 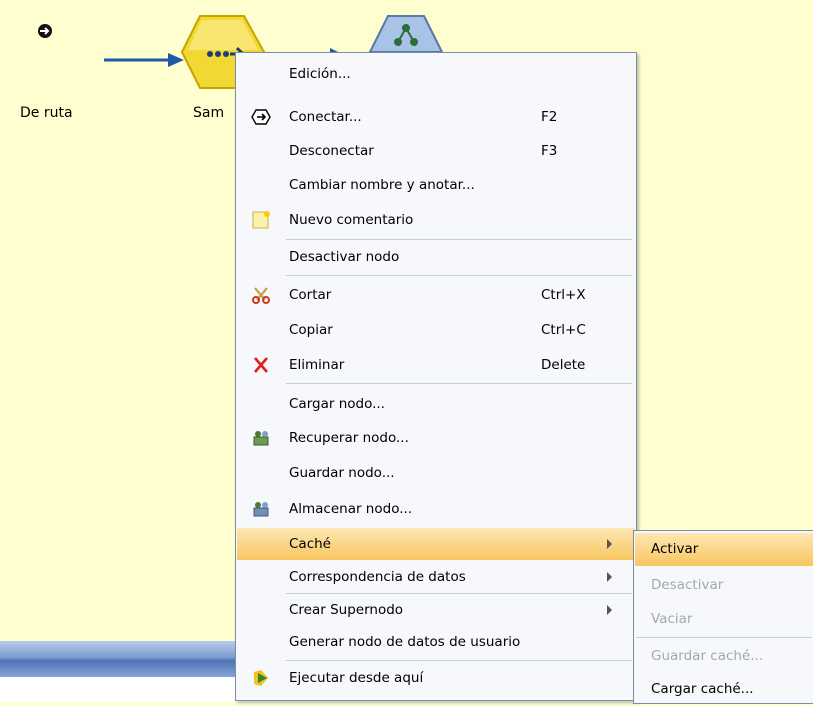 I want to click on submenu-item-empty: Vaciar, so click(x=724, y=619).